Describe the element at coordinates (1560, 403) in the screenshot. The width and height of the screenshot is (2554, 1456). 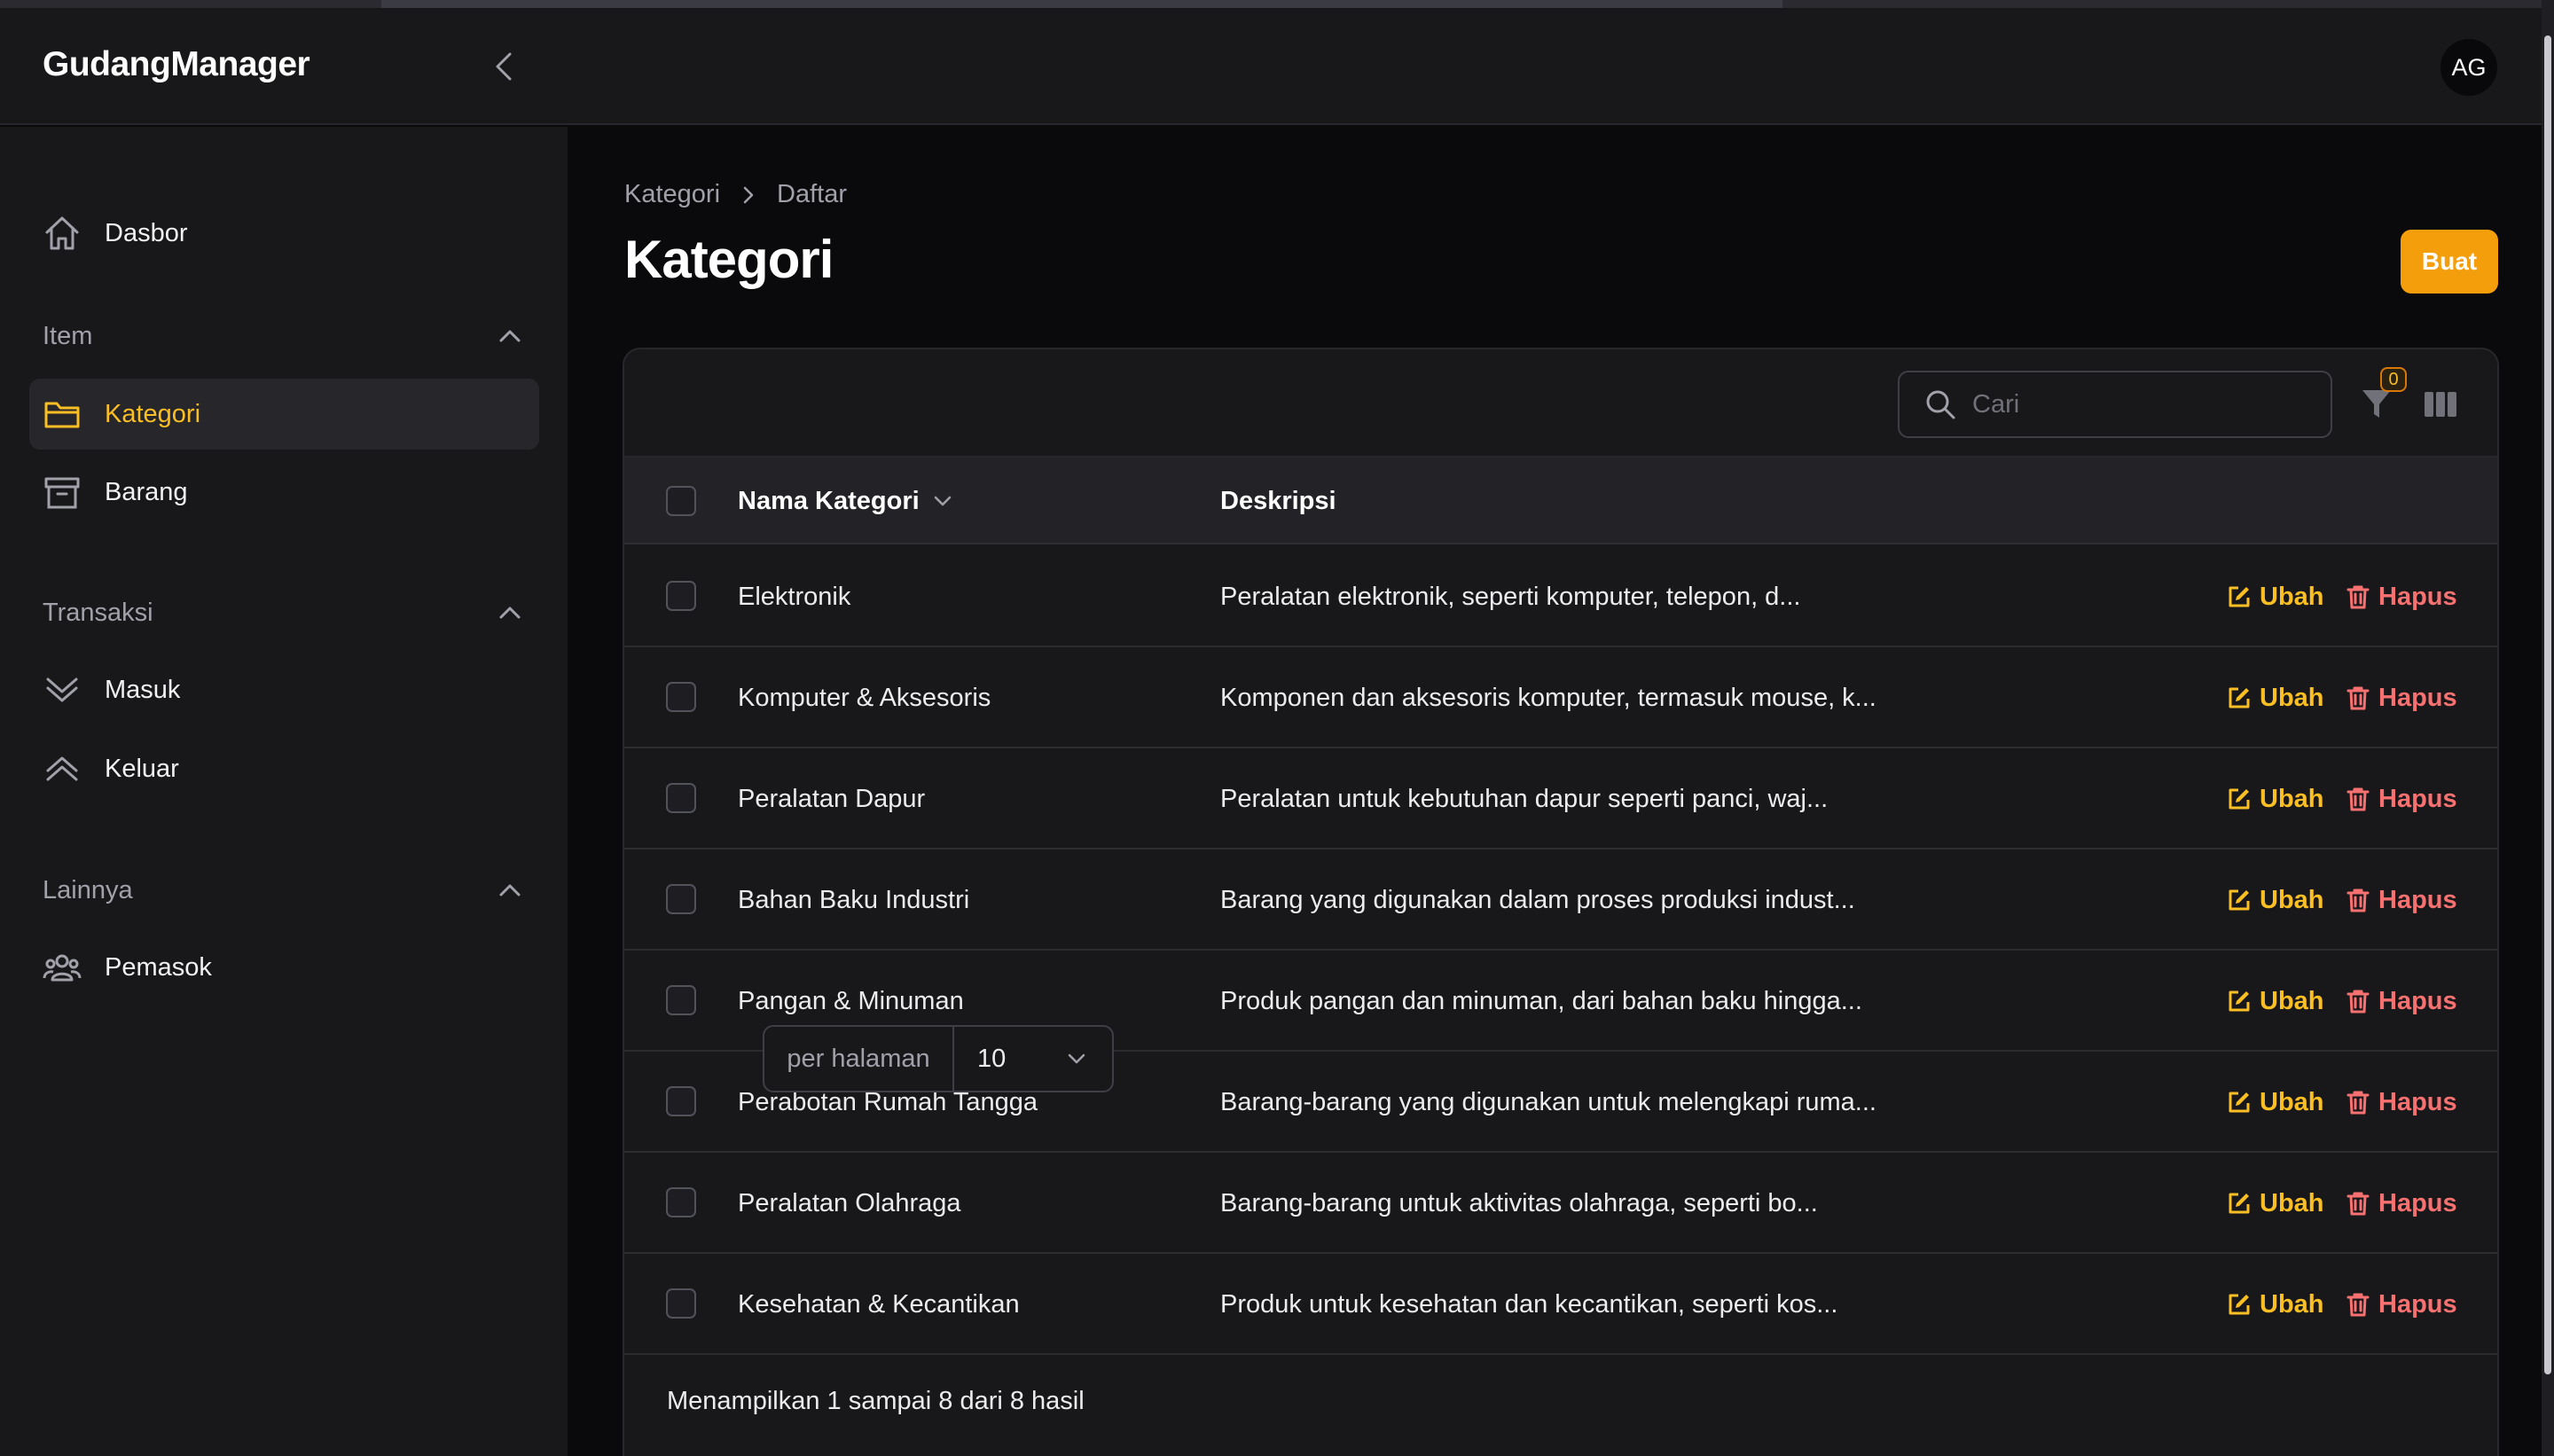
I see `table-toolbar: 0` at that location.